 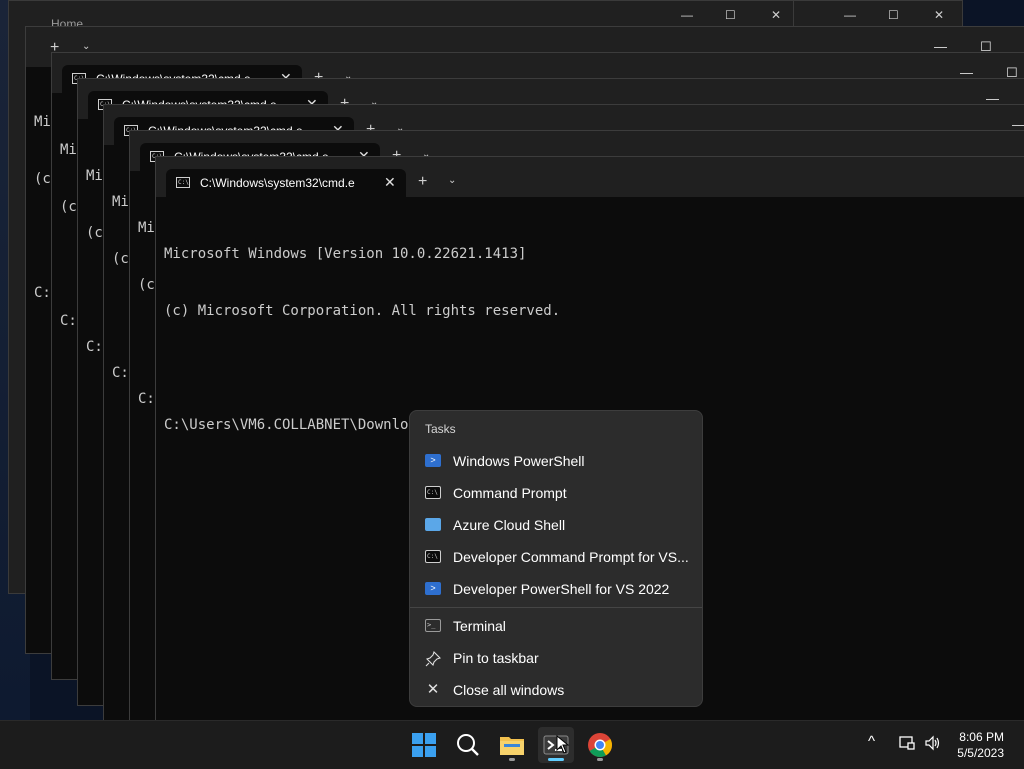 I want to click on pin-icon, so click(x=433, y=658).